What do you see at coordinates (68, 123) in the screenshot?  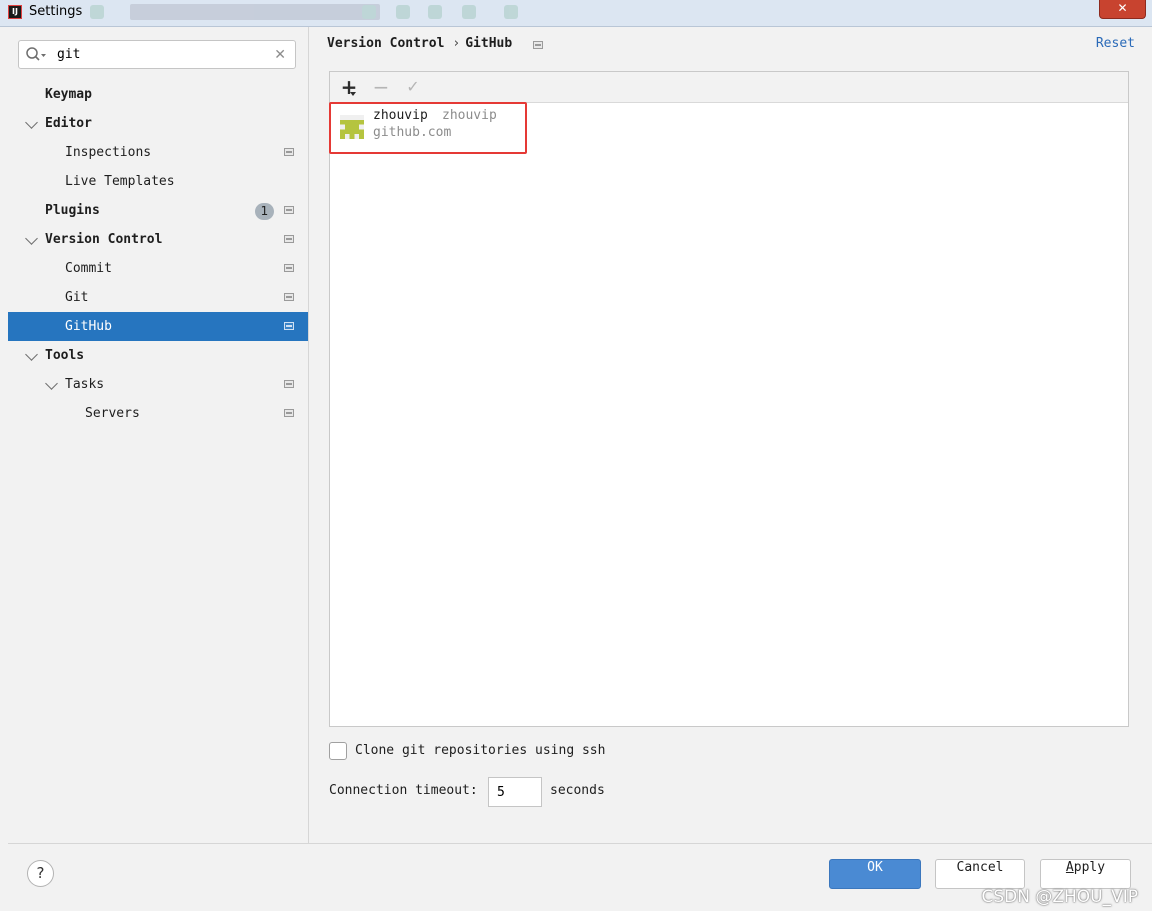 I see `tree-item-label: Editor` at bounding box center [68, 123].